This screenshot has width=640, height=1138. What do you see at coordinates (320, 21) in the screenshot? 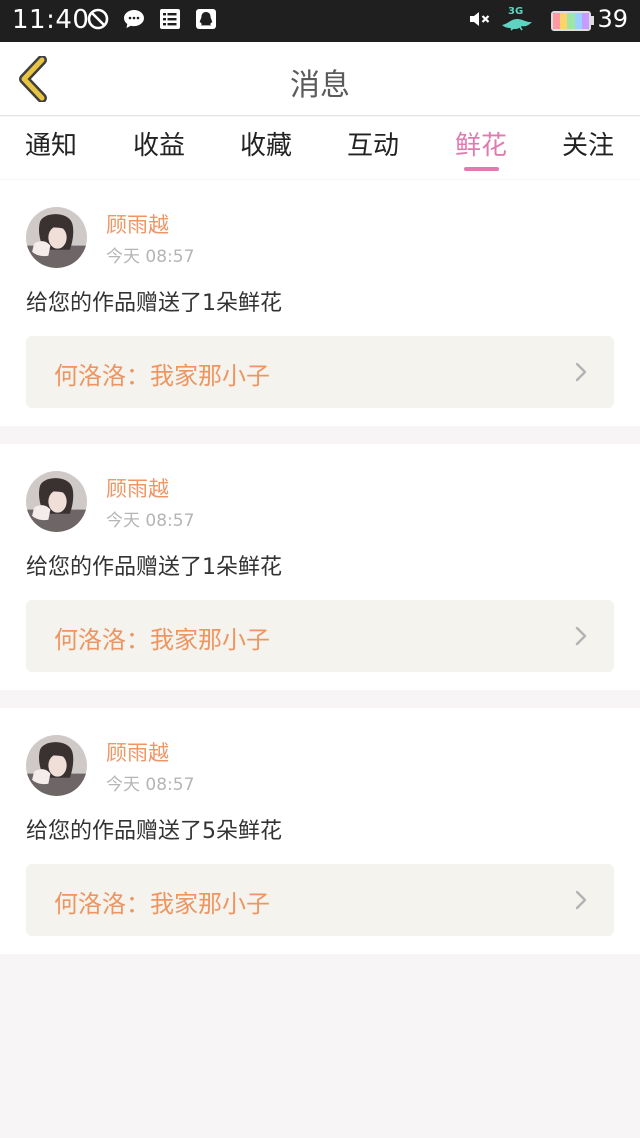
I see `status-bar: 11:40 3G 39` at bounding box center [320, 21].